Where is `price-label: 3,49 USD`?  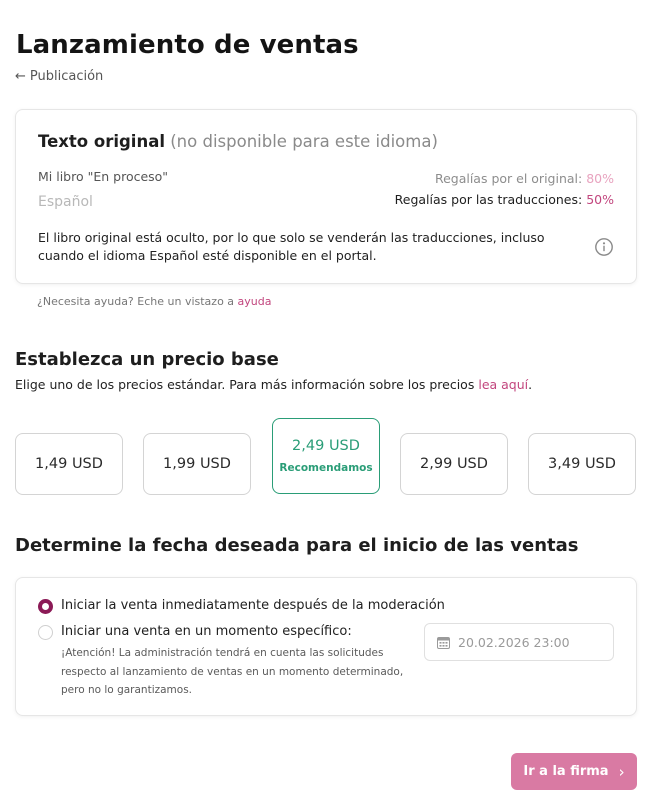
price-label: 3,49 USD is located at coordinates (582, 464).